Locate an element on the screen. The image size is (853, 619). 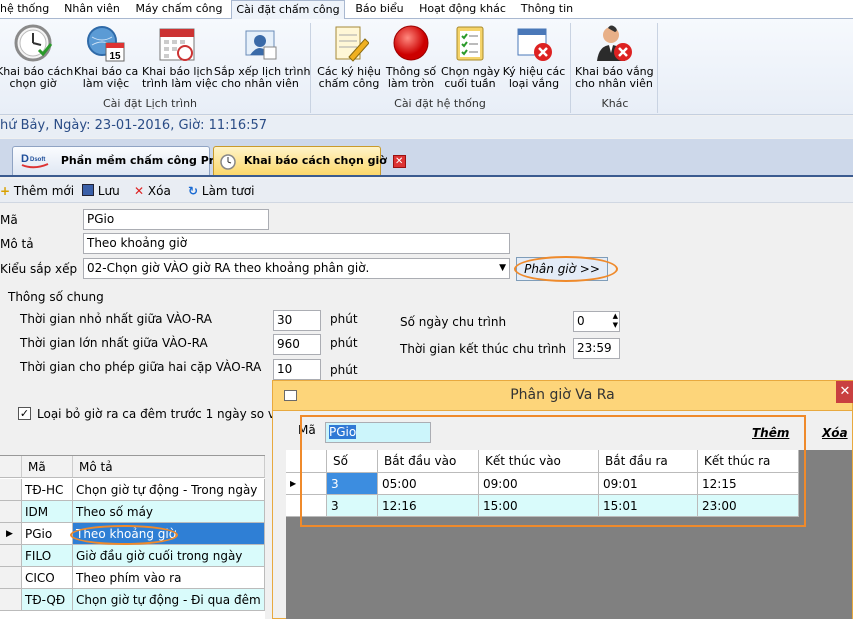
ribbon-label: làm tròn is located at coordinates (411, 83).